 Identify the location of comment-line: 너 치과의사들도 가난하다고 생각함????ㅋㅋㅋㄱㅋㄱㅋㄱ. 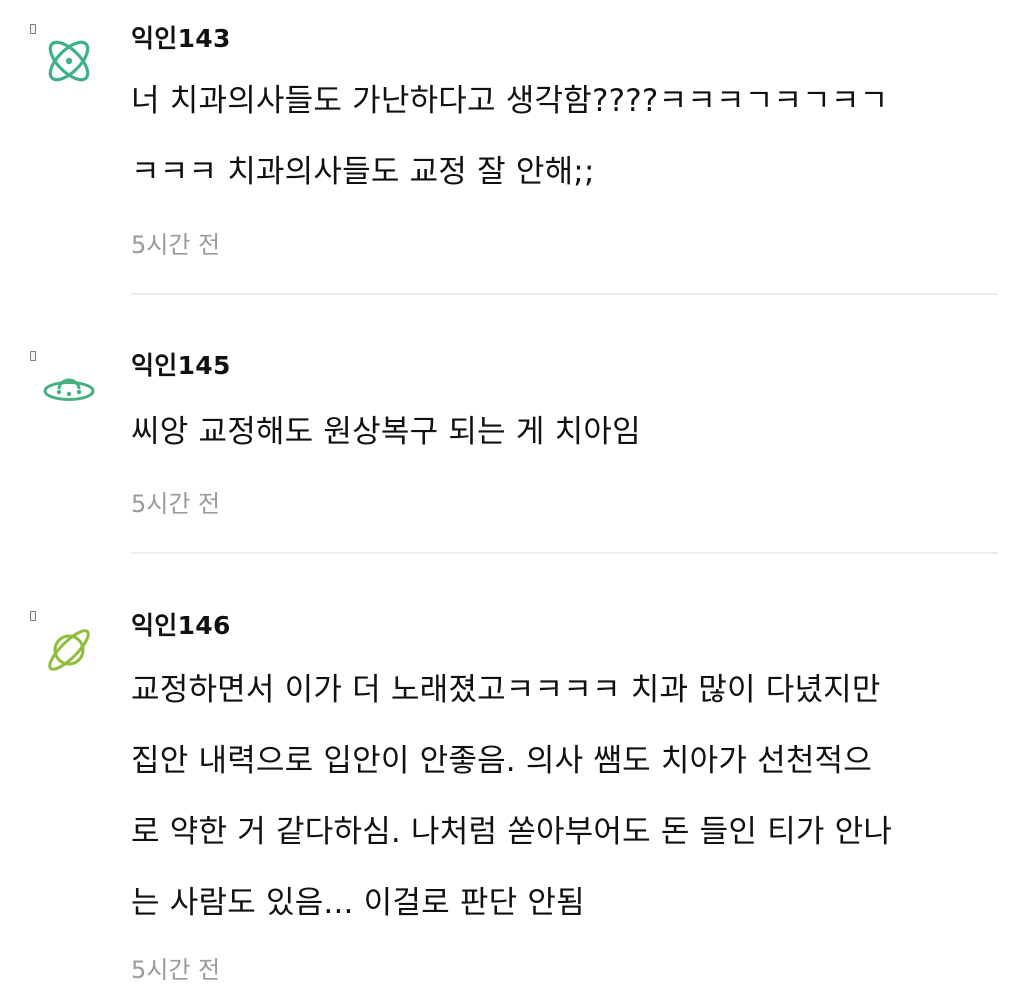
(510, 101).